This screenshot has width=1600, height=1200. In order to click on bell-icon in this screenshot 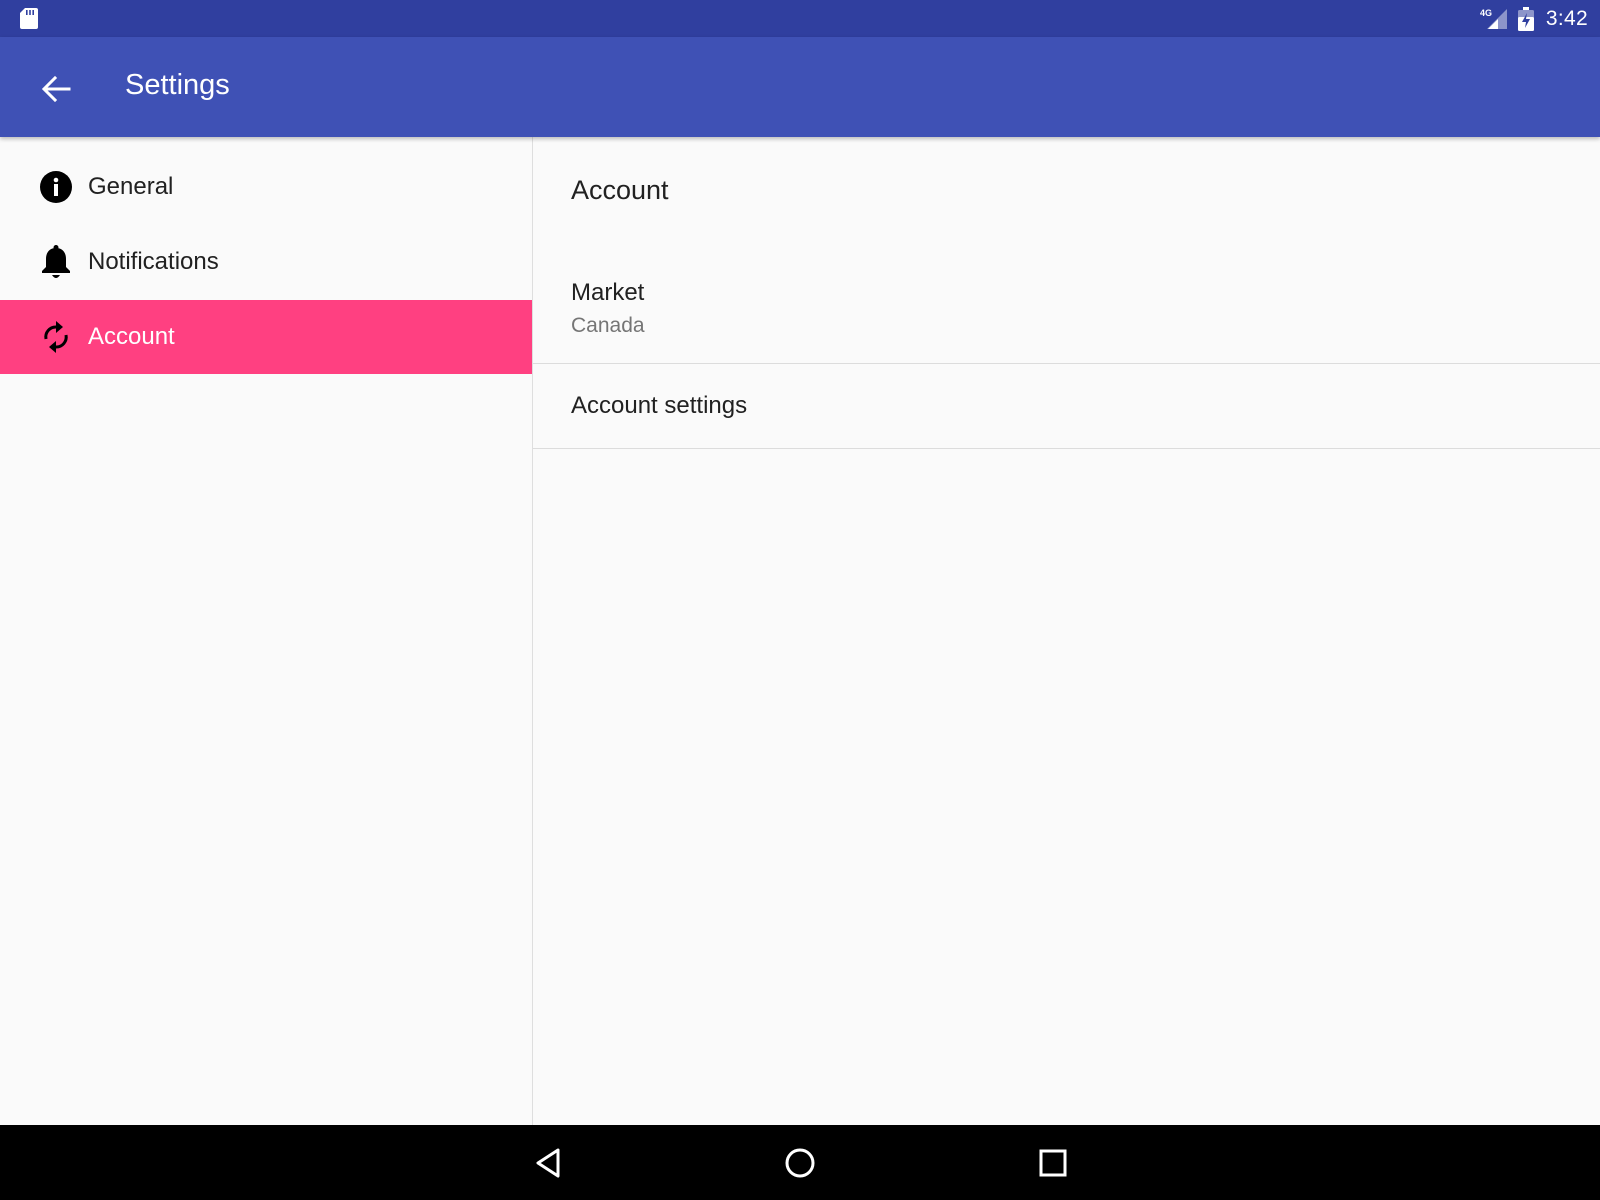, I will do `click(56, 262)`.